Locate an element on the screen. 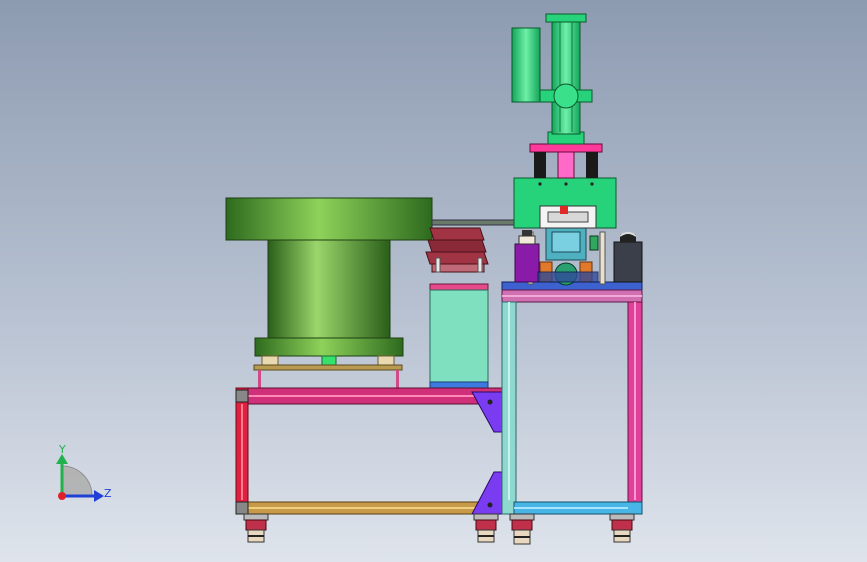 The image size is (867, 562). pneumatic-valve is located at coordinates (566, 96).